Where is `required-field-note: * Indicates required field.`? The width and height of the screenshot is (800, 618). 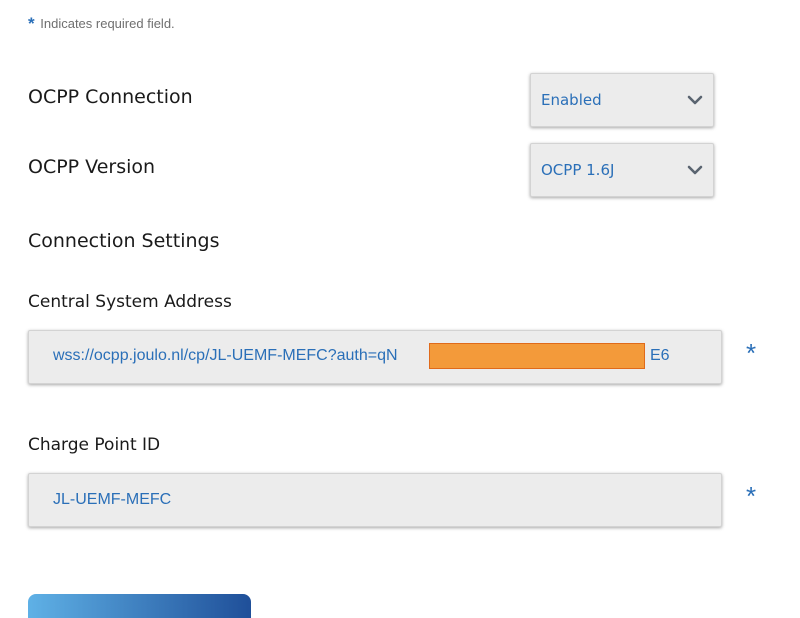 required-field-note: * Indicates required field. is located at coordinates (101, 24).